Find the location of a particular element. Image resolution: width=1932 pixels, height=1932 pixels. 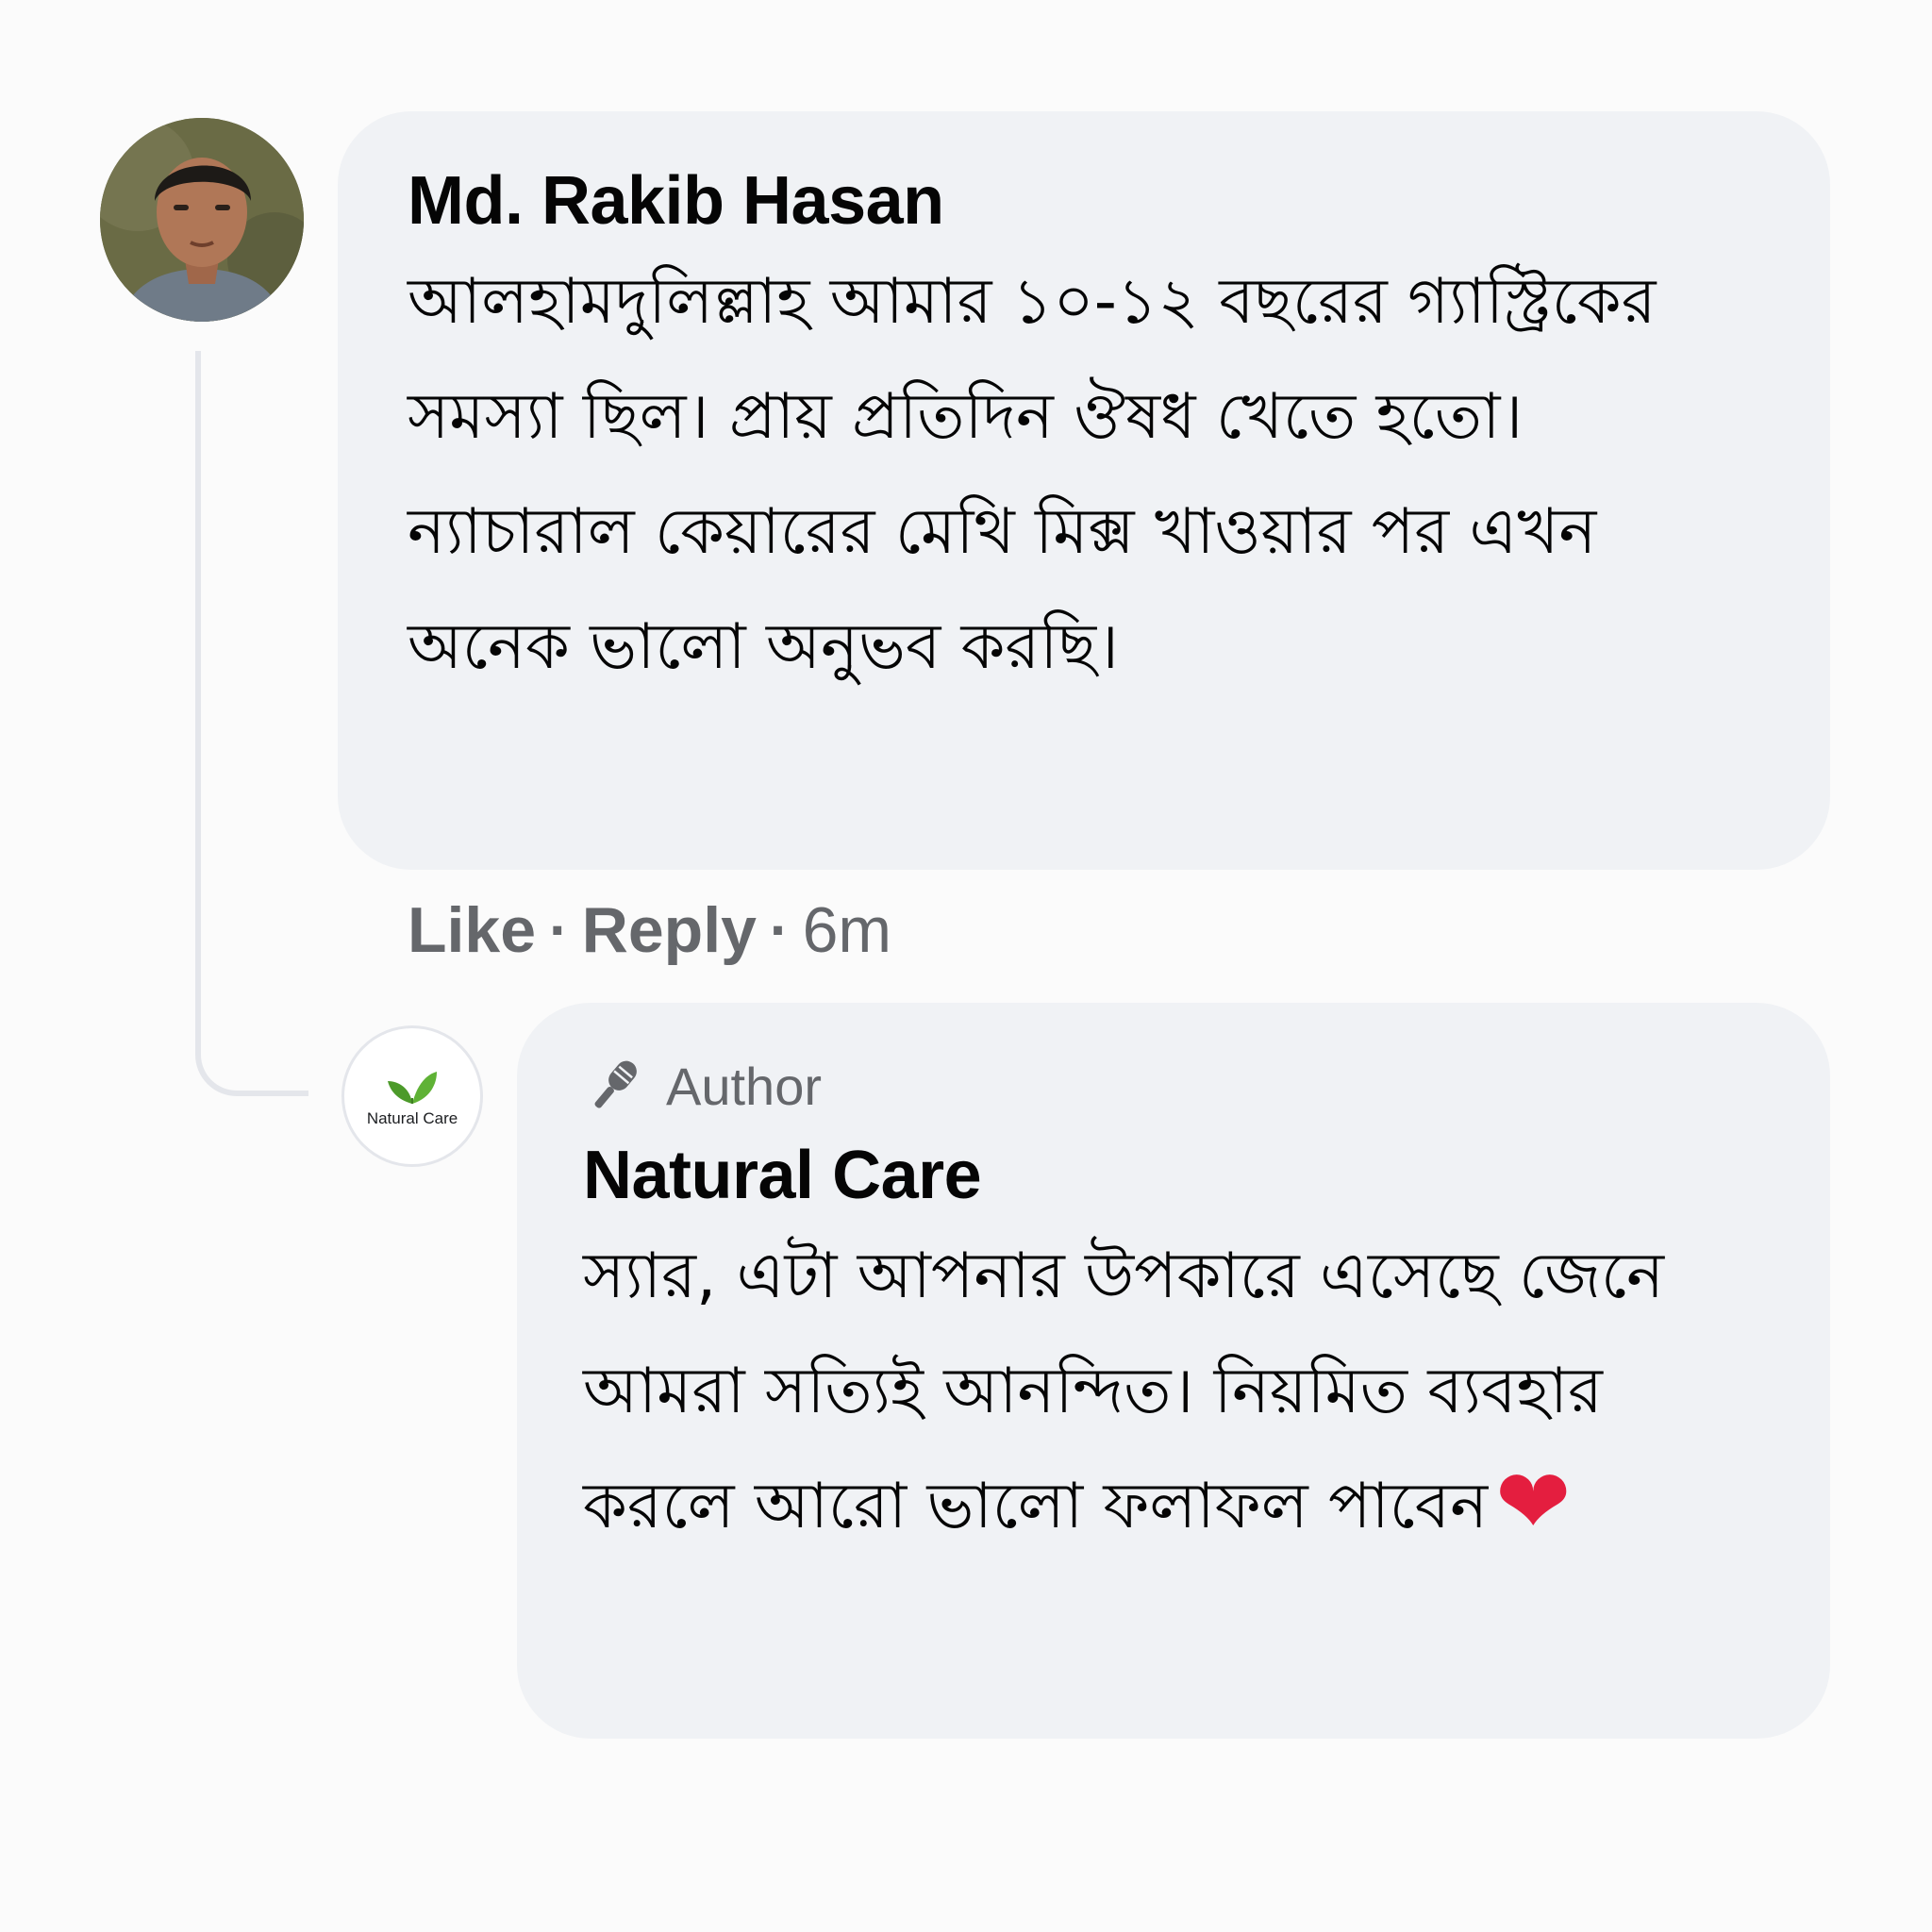

author-badge: Author is located at coordinates (1179, 1086).